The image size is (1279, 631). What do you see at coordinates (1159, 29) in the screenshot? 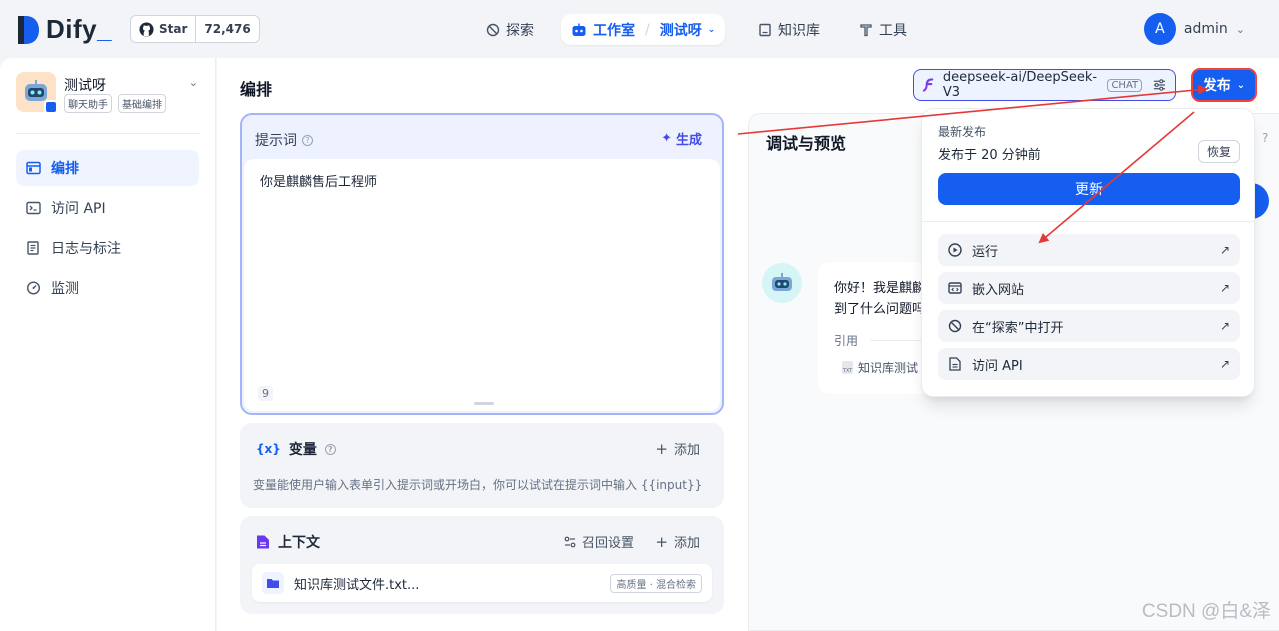
I see `avatar: A` at bounding box center [1159, 29].